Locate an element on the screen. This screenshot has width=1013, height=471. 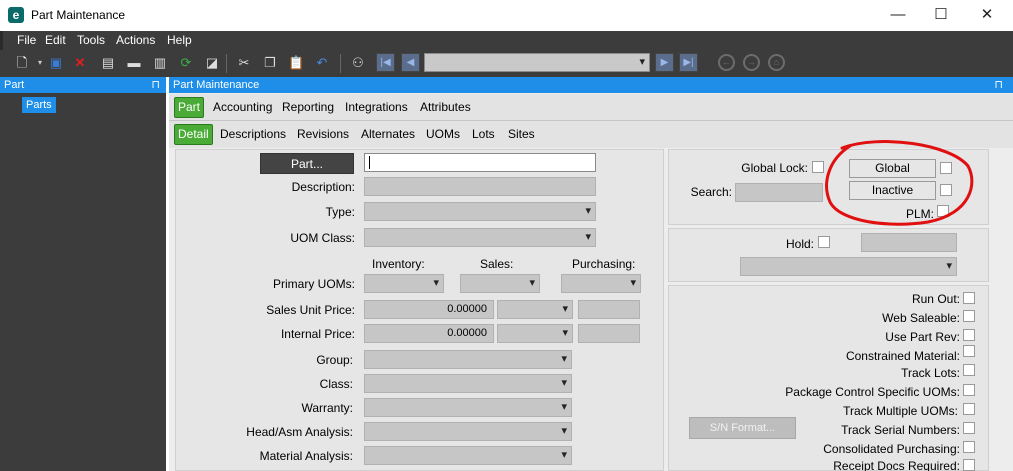
menu-edit: Edit is located at coordinates (55, 40).